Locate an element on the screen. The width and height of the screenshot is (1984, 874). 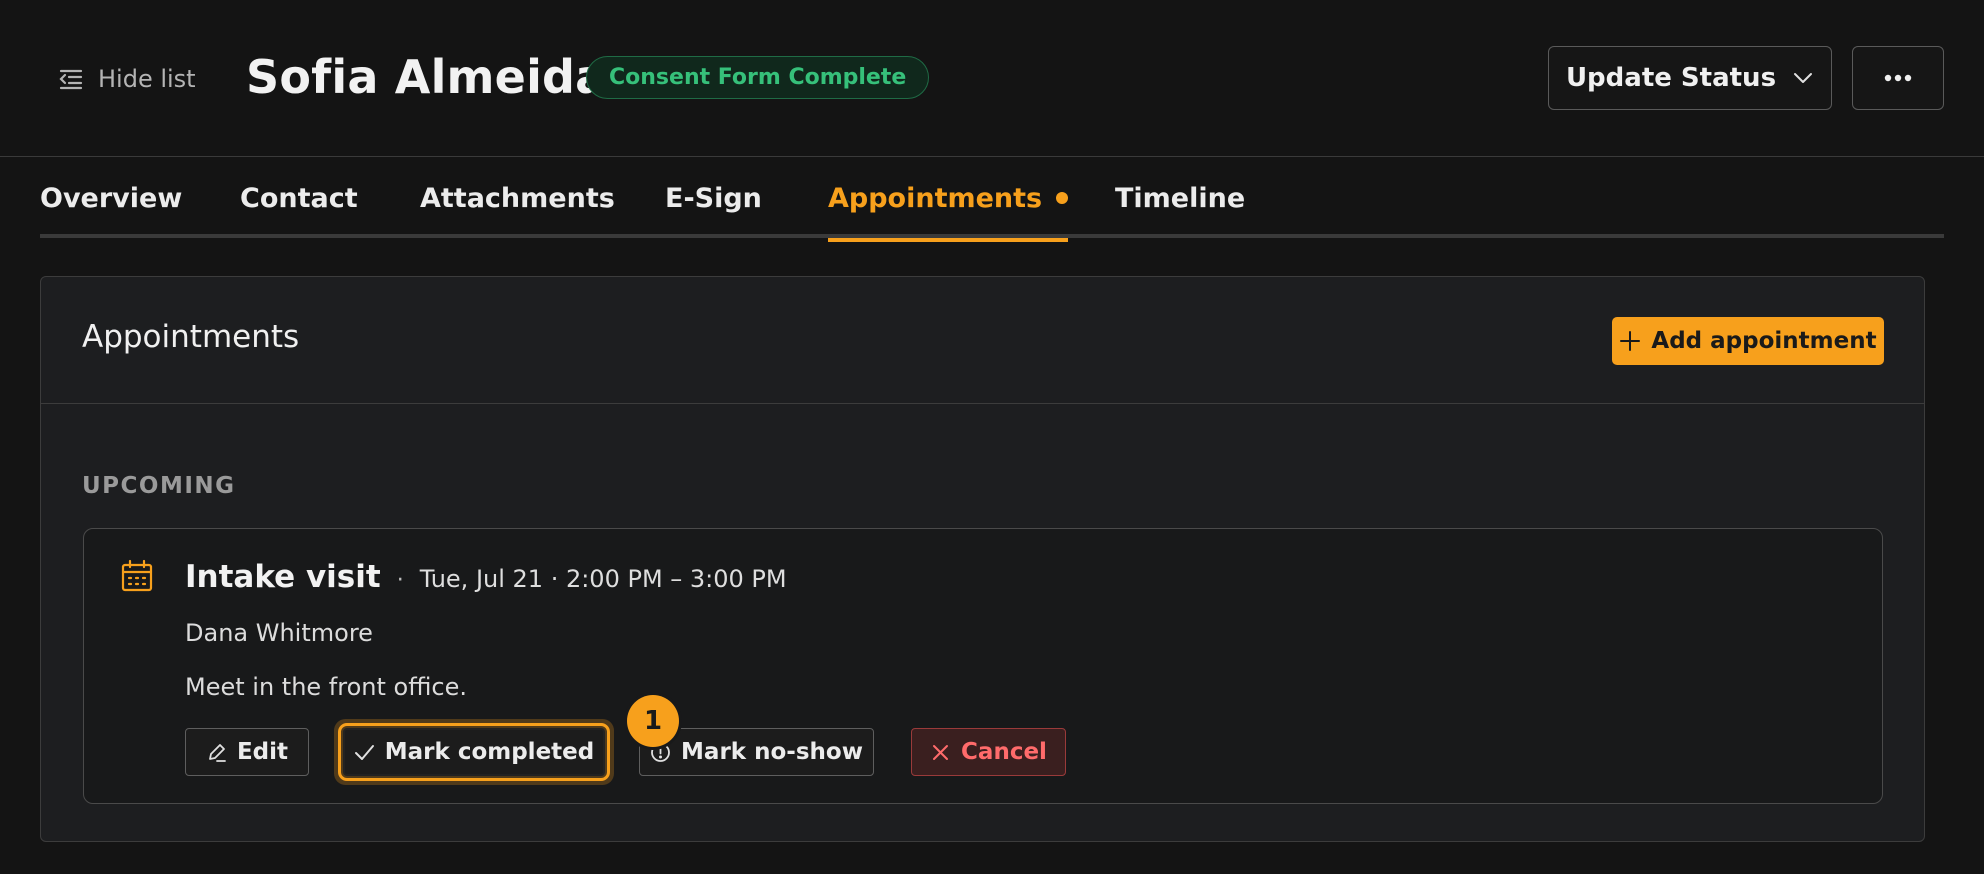
hide-list-button: Hide list is located at coordinates (127, 79).